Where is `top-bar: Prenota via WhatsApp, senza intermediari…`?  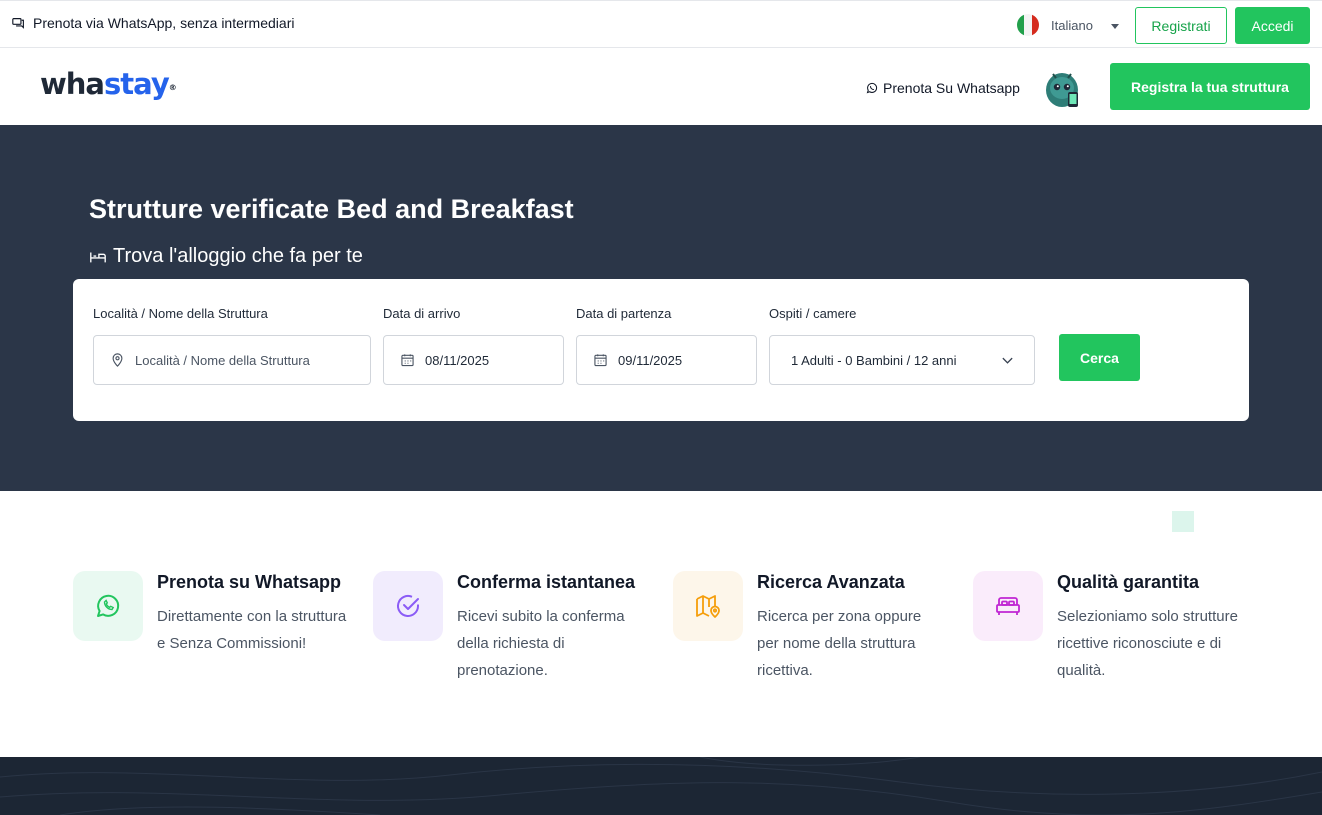
top-bar: Prenota via WhatsApp, senza intermediari… is located at coordinates (661, 24).